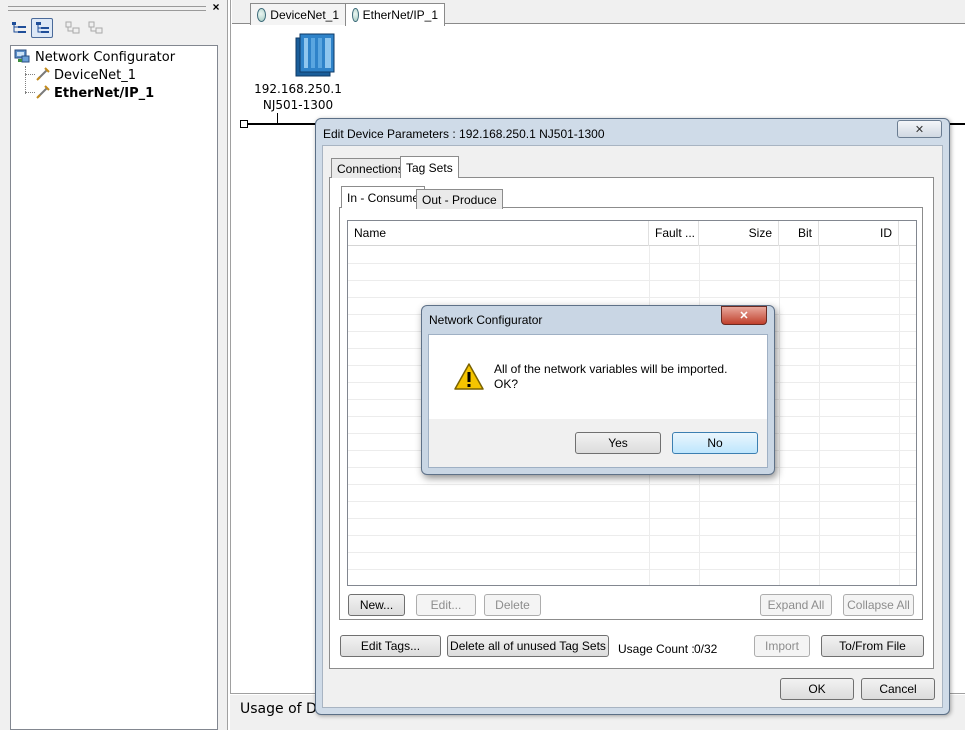  I want to click on panel-close-icon: ×, so click(216, 7).